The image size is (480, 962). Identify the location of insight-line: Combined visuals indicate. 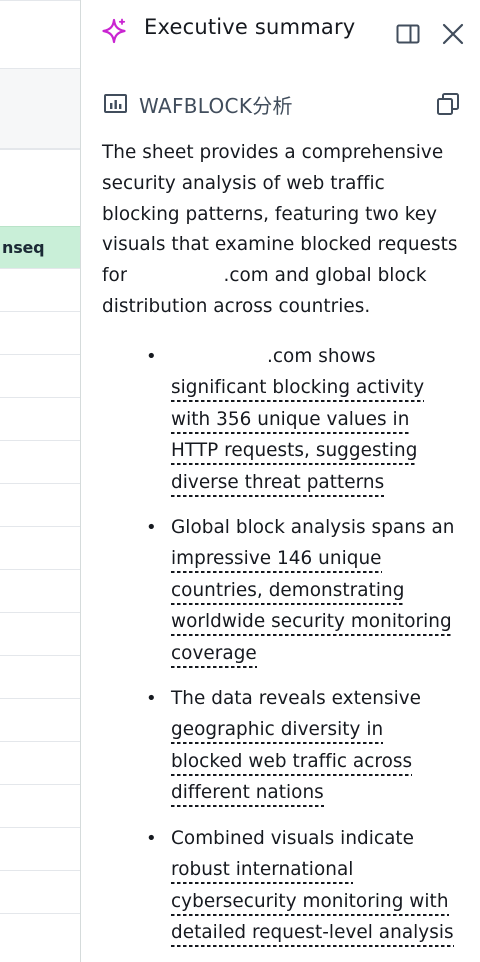
(293, 838).